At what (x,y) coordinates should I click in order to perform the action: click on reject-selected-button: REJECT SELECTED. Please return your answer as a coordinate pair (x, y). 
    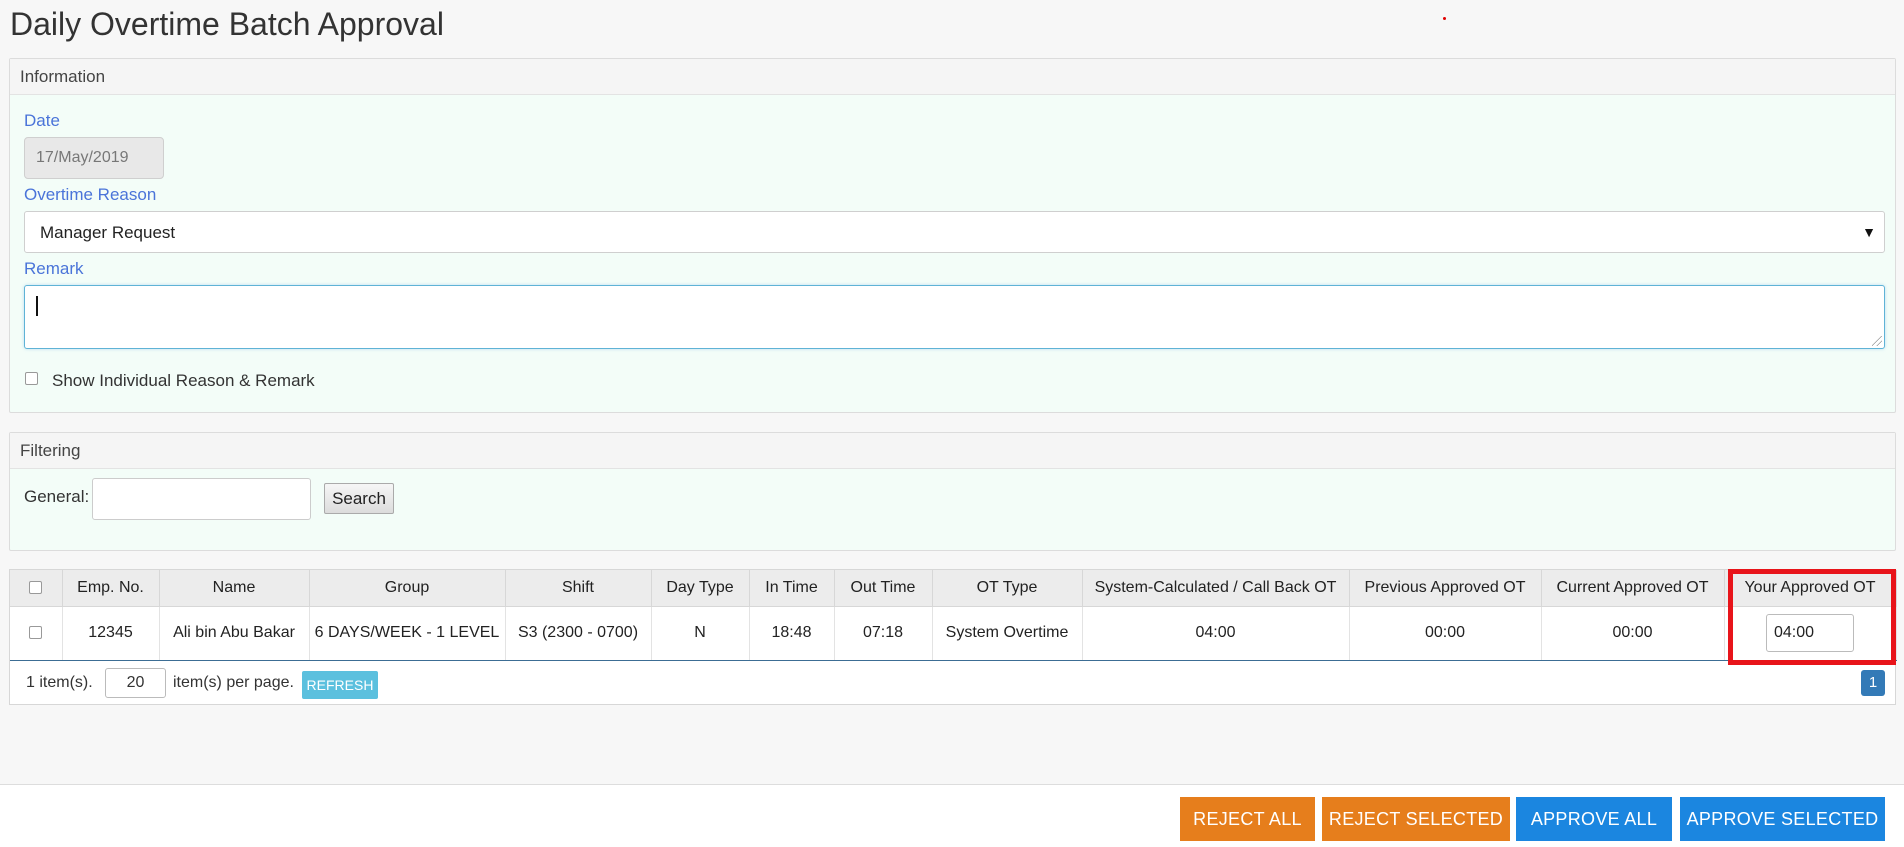
    Looking at the image, I should click on (1416, 819).